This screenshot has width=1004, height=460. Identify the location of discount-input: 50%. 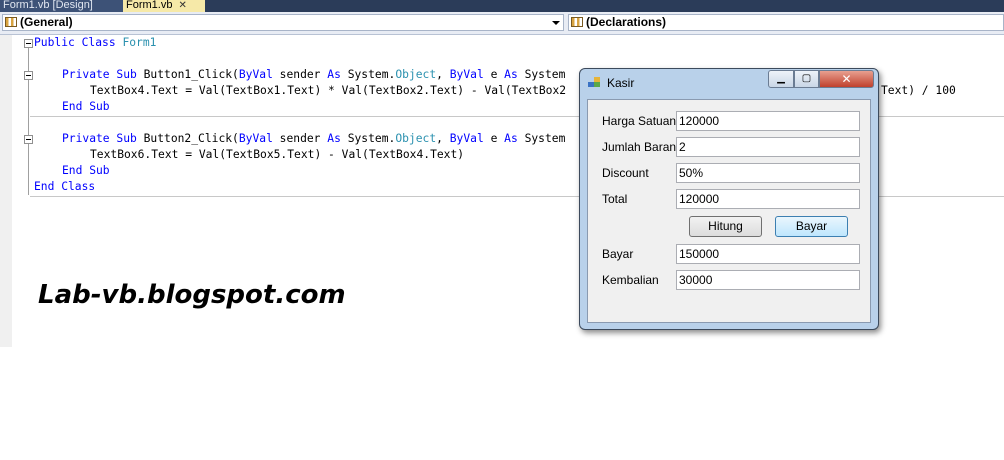
(768, 173).